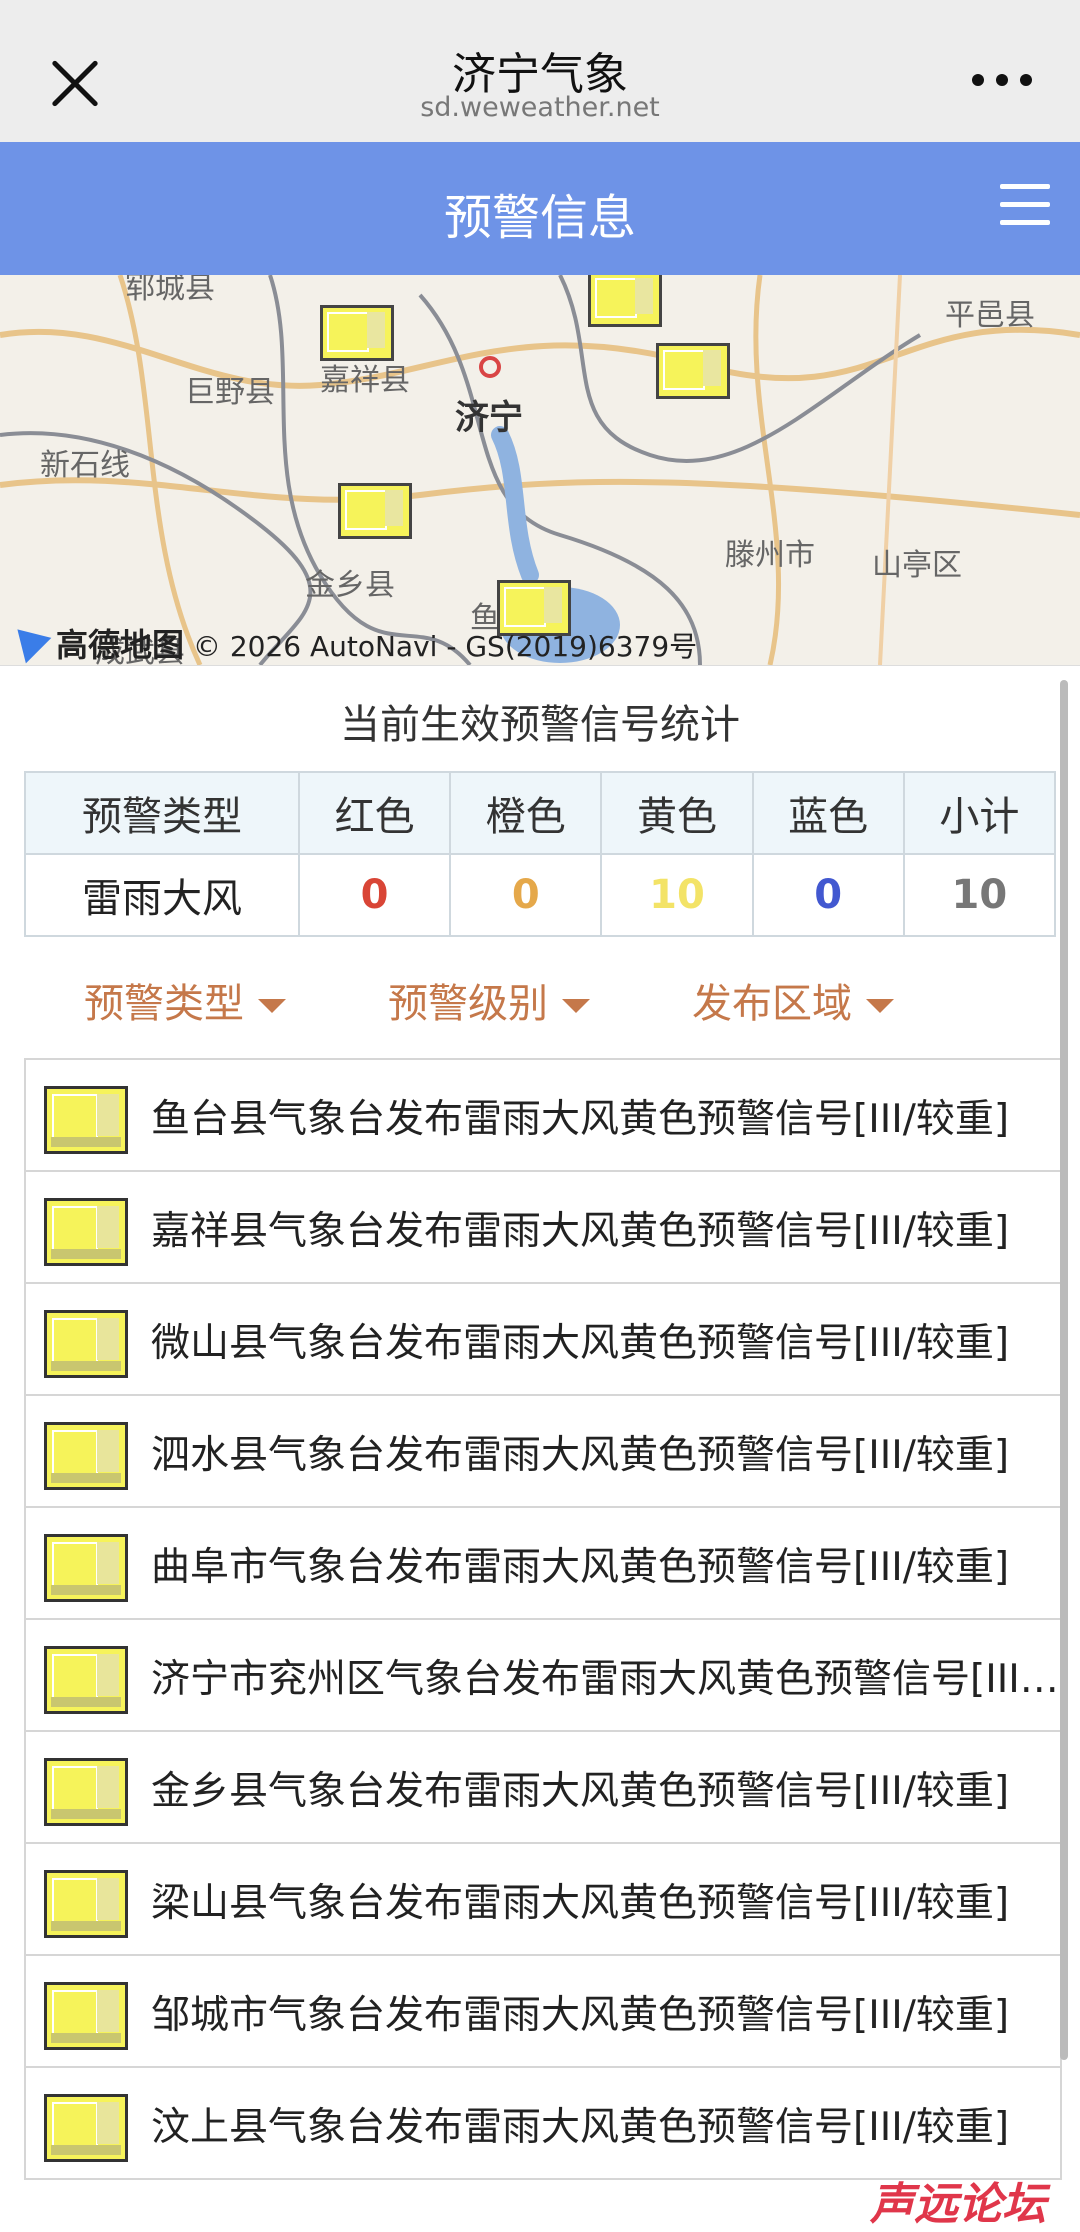  What do you see at coordinates (230, 392) in the screenshot?
I see `map-label-juye: 巨野县` at bounding box center [230, 392].